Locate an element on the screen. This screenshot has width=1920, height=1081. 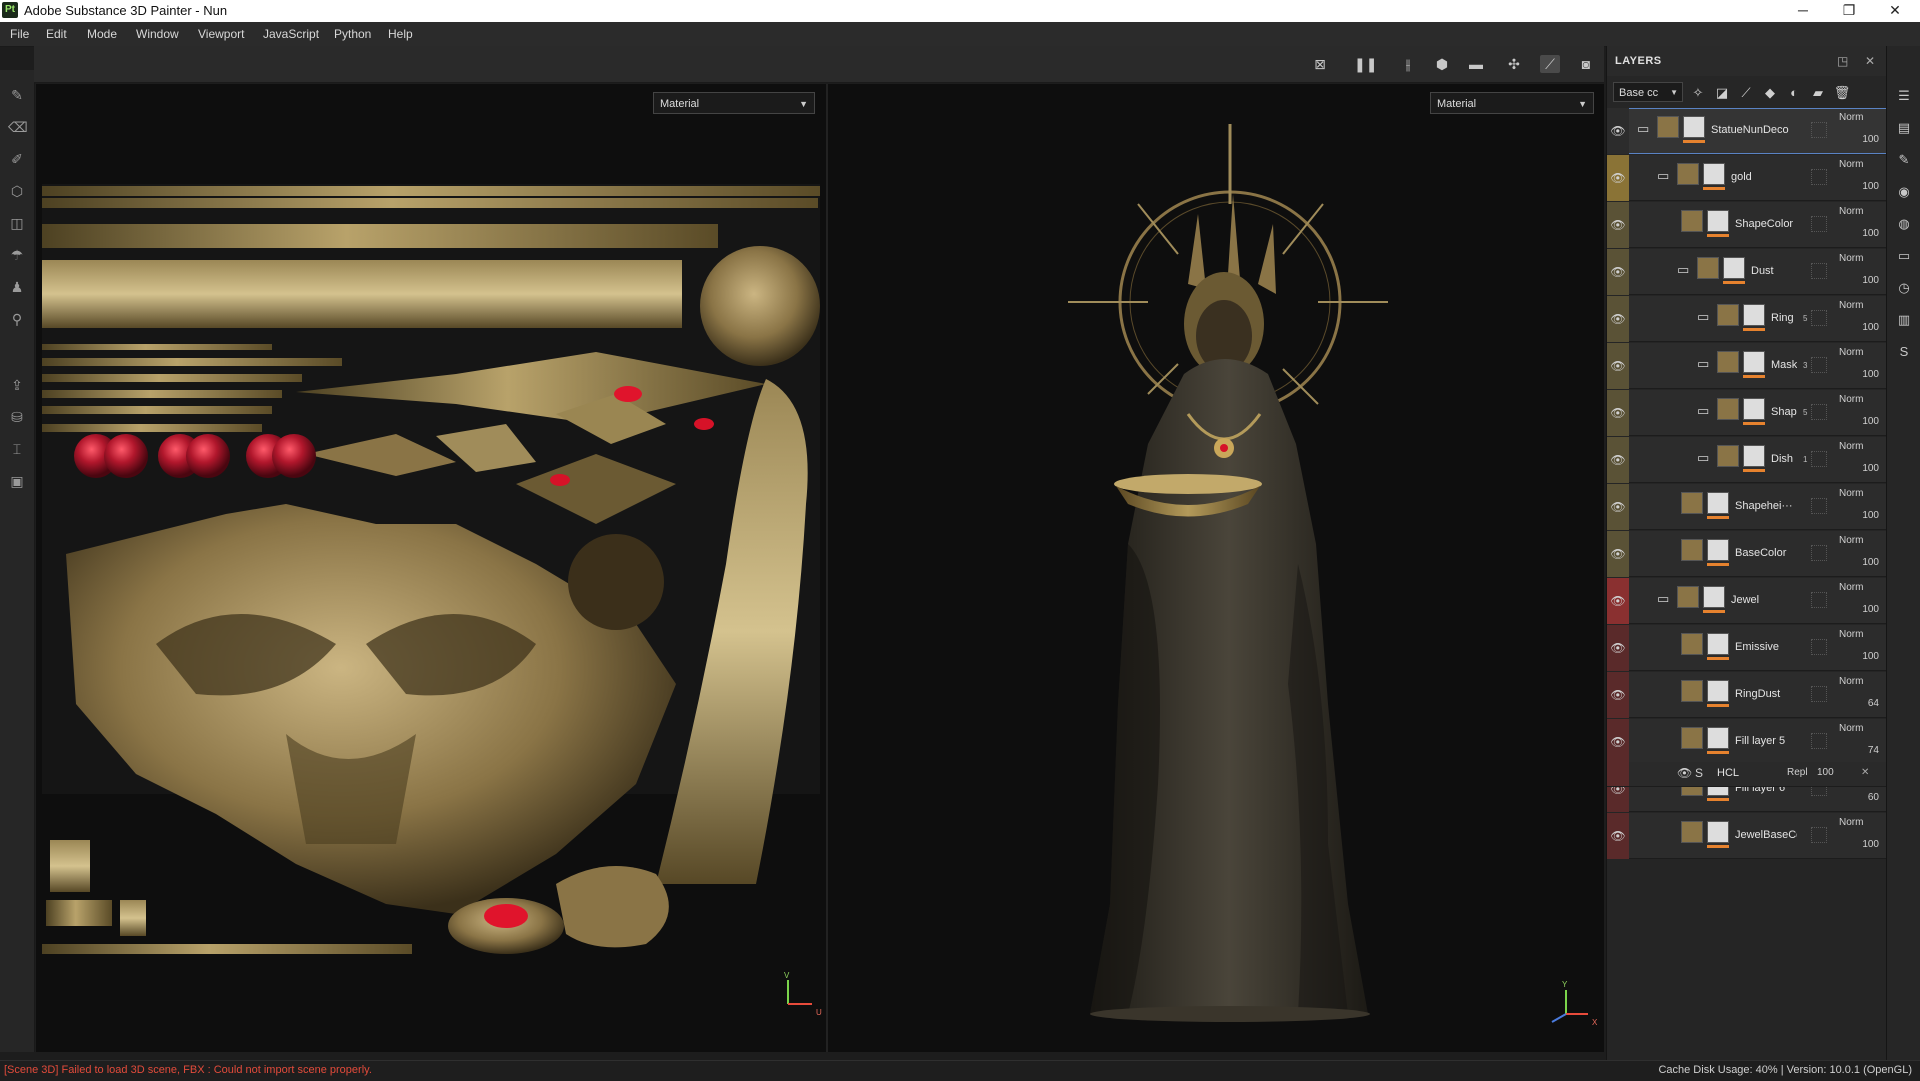
settings-icon: ▣ is located at coordinates (17, 481).